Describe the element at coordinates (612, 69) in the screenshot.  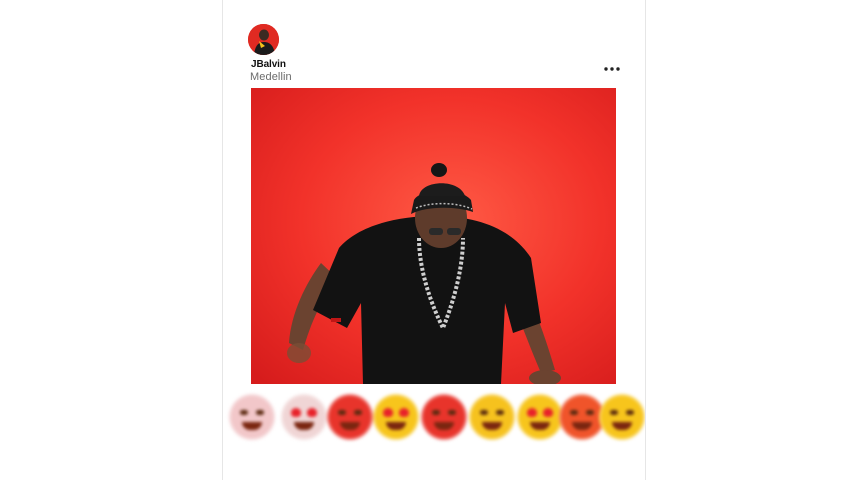
I see `more-options-icon` at that location.